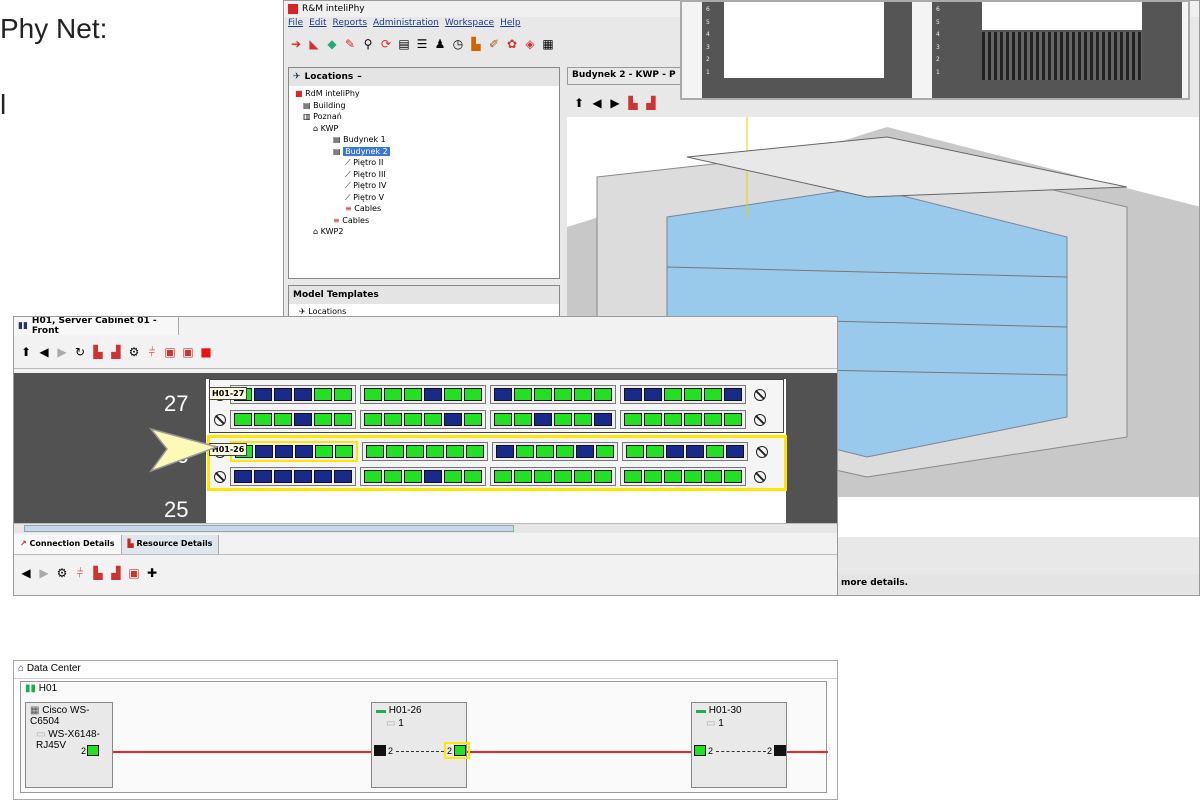 Image resolution: width=1200 pixels, height=800 pixels. Describe the element at coordinates (739, 745) in the screenshot. I see `panel-card-h01-30: ▬ H01-30 ▭ 1 2 2` at that location.